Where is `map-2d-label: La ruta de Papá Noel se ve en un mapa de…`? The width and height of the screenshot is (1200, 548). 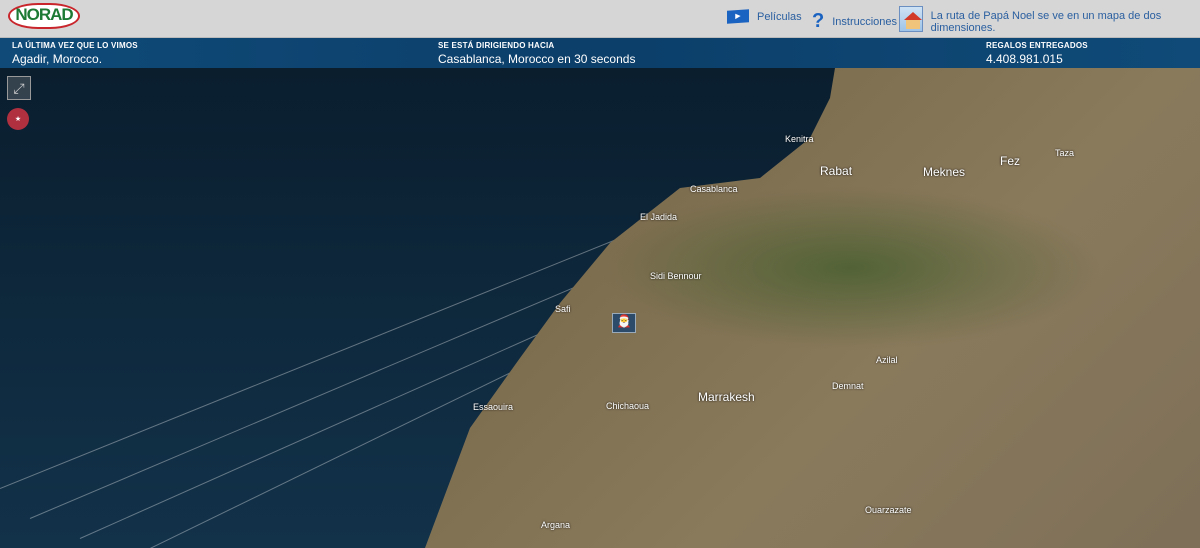
map-2d-label: La ruta de Papá Noel se ve en un mapa de… is located at coordinates (1046, 22).